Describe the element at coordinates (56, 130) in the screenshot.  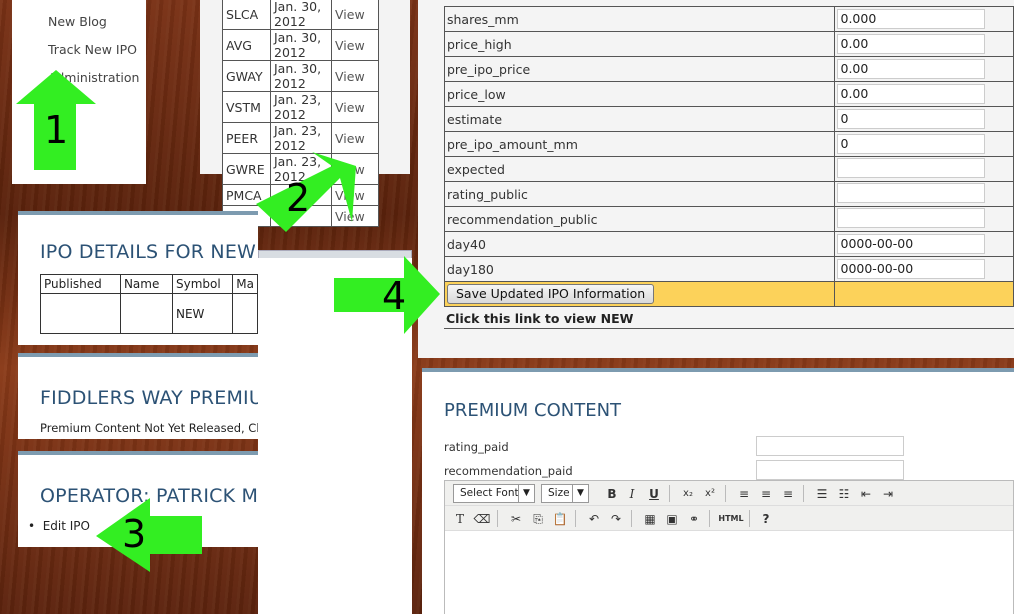
I see `annotation-number-1: 1` at that location.